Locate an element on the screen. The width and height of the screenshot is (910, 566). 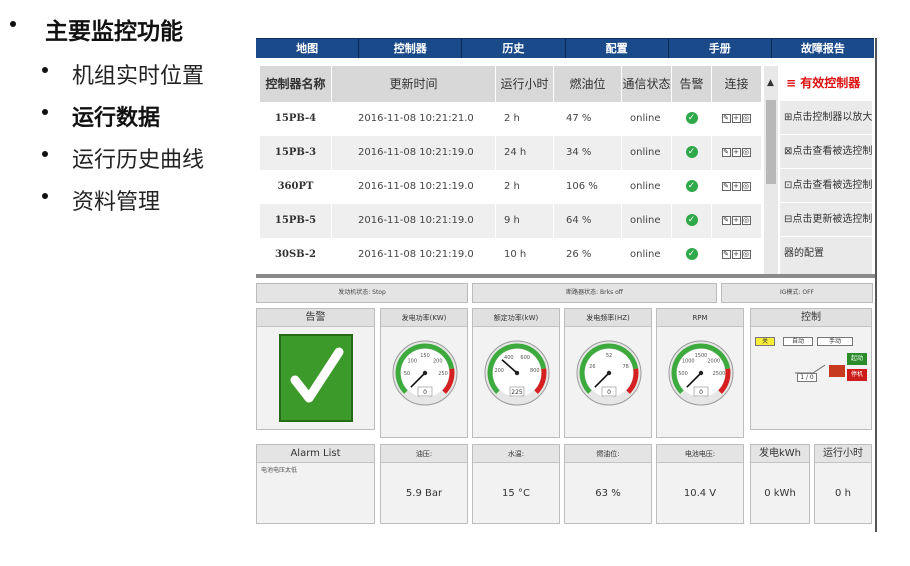
cell-label: 电池电压: is located at coordinates (700, 454).